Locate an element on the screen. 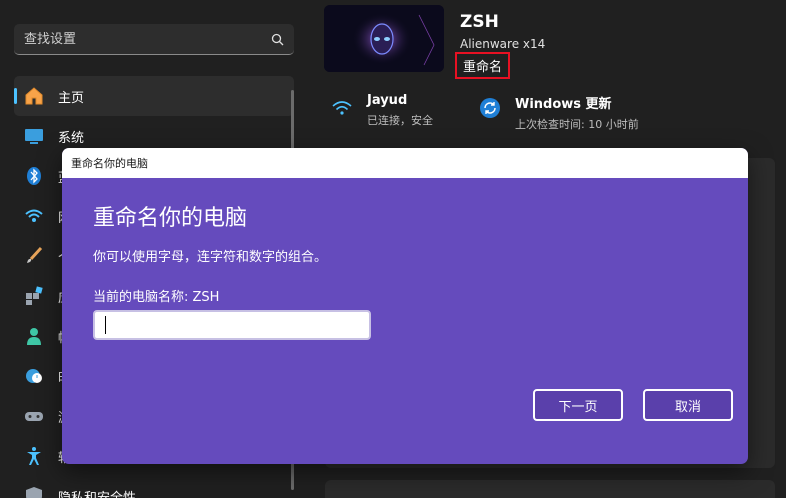 The height and width of the screenshot is (498, 786). home-icon is located at coordinates (34, 96).